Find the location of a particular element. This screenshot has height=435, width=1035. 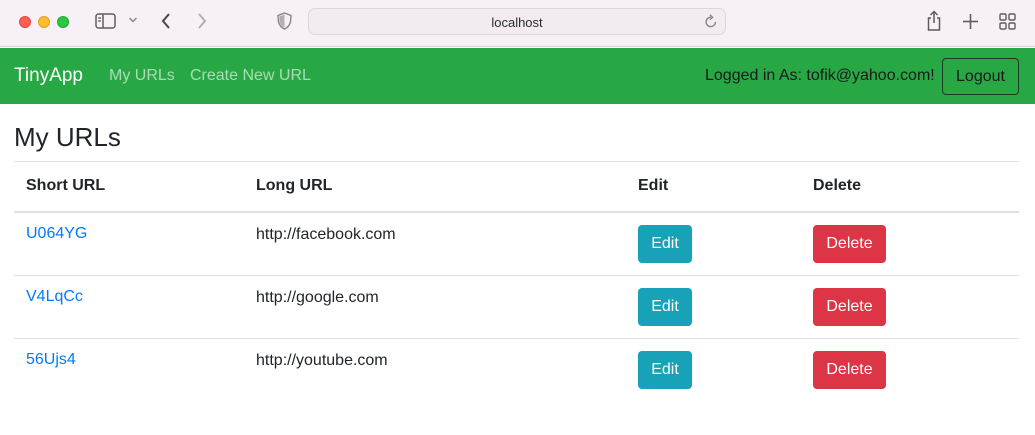

sidebar-toggle-icon is located at coordinates (105, 21).